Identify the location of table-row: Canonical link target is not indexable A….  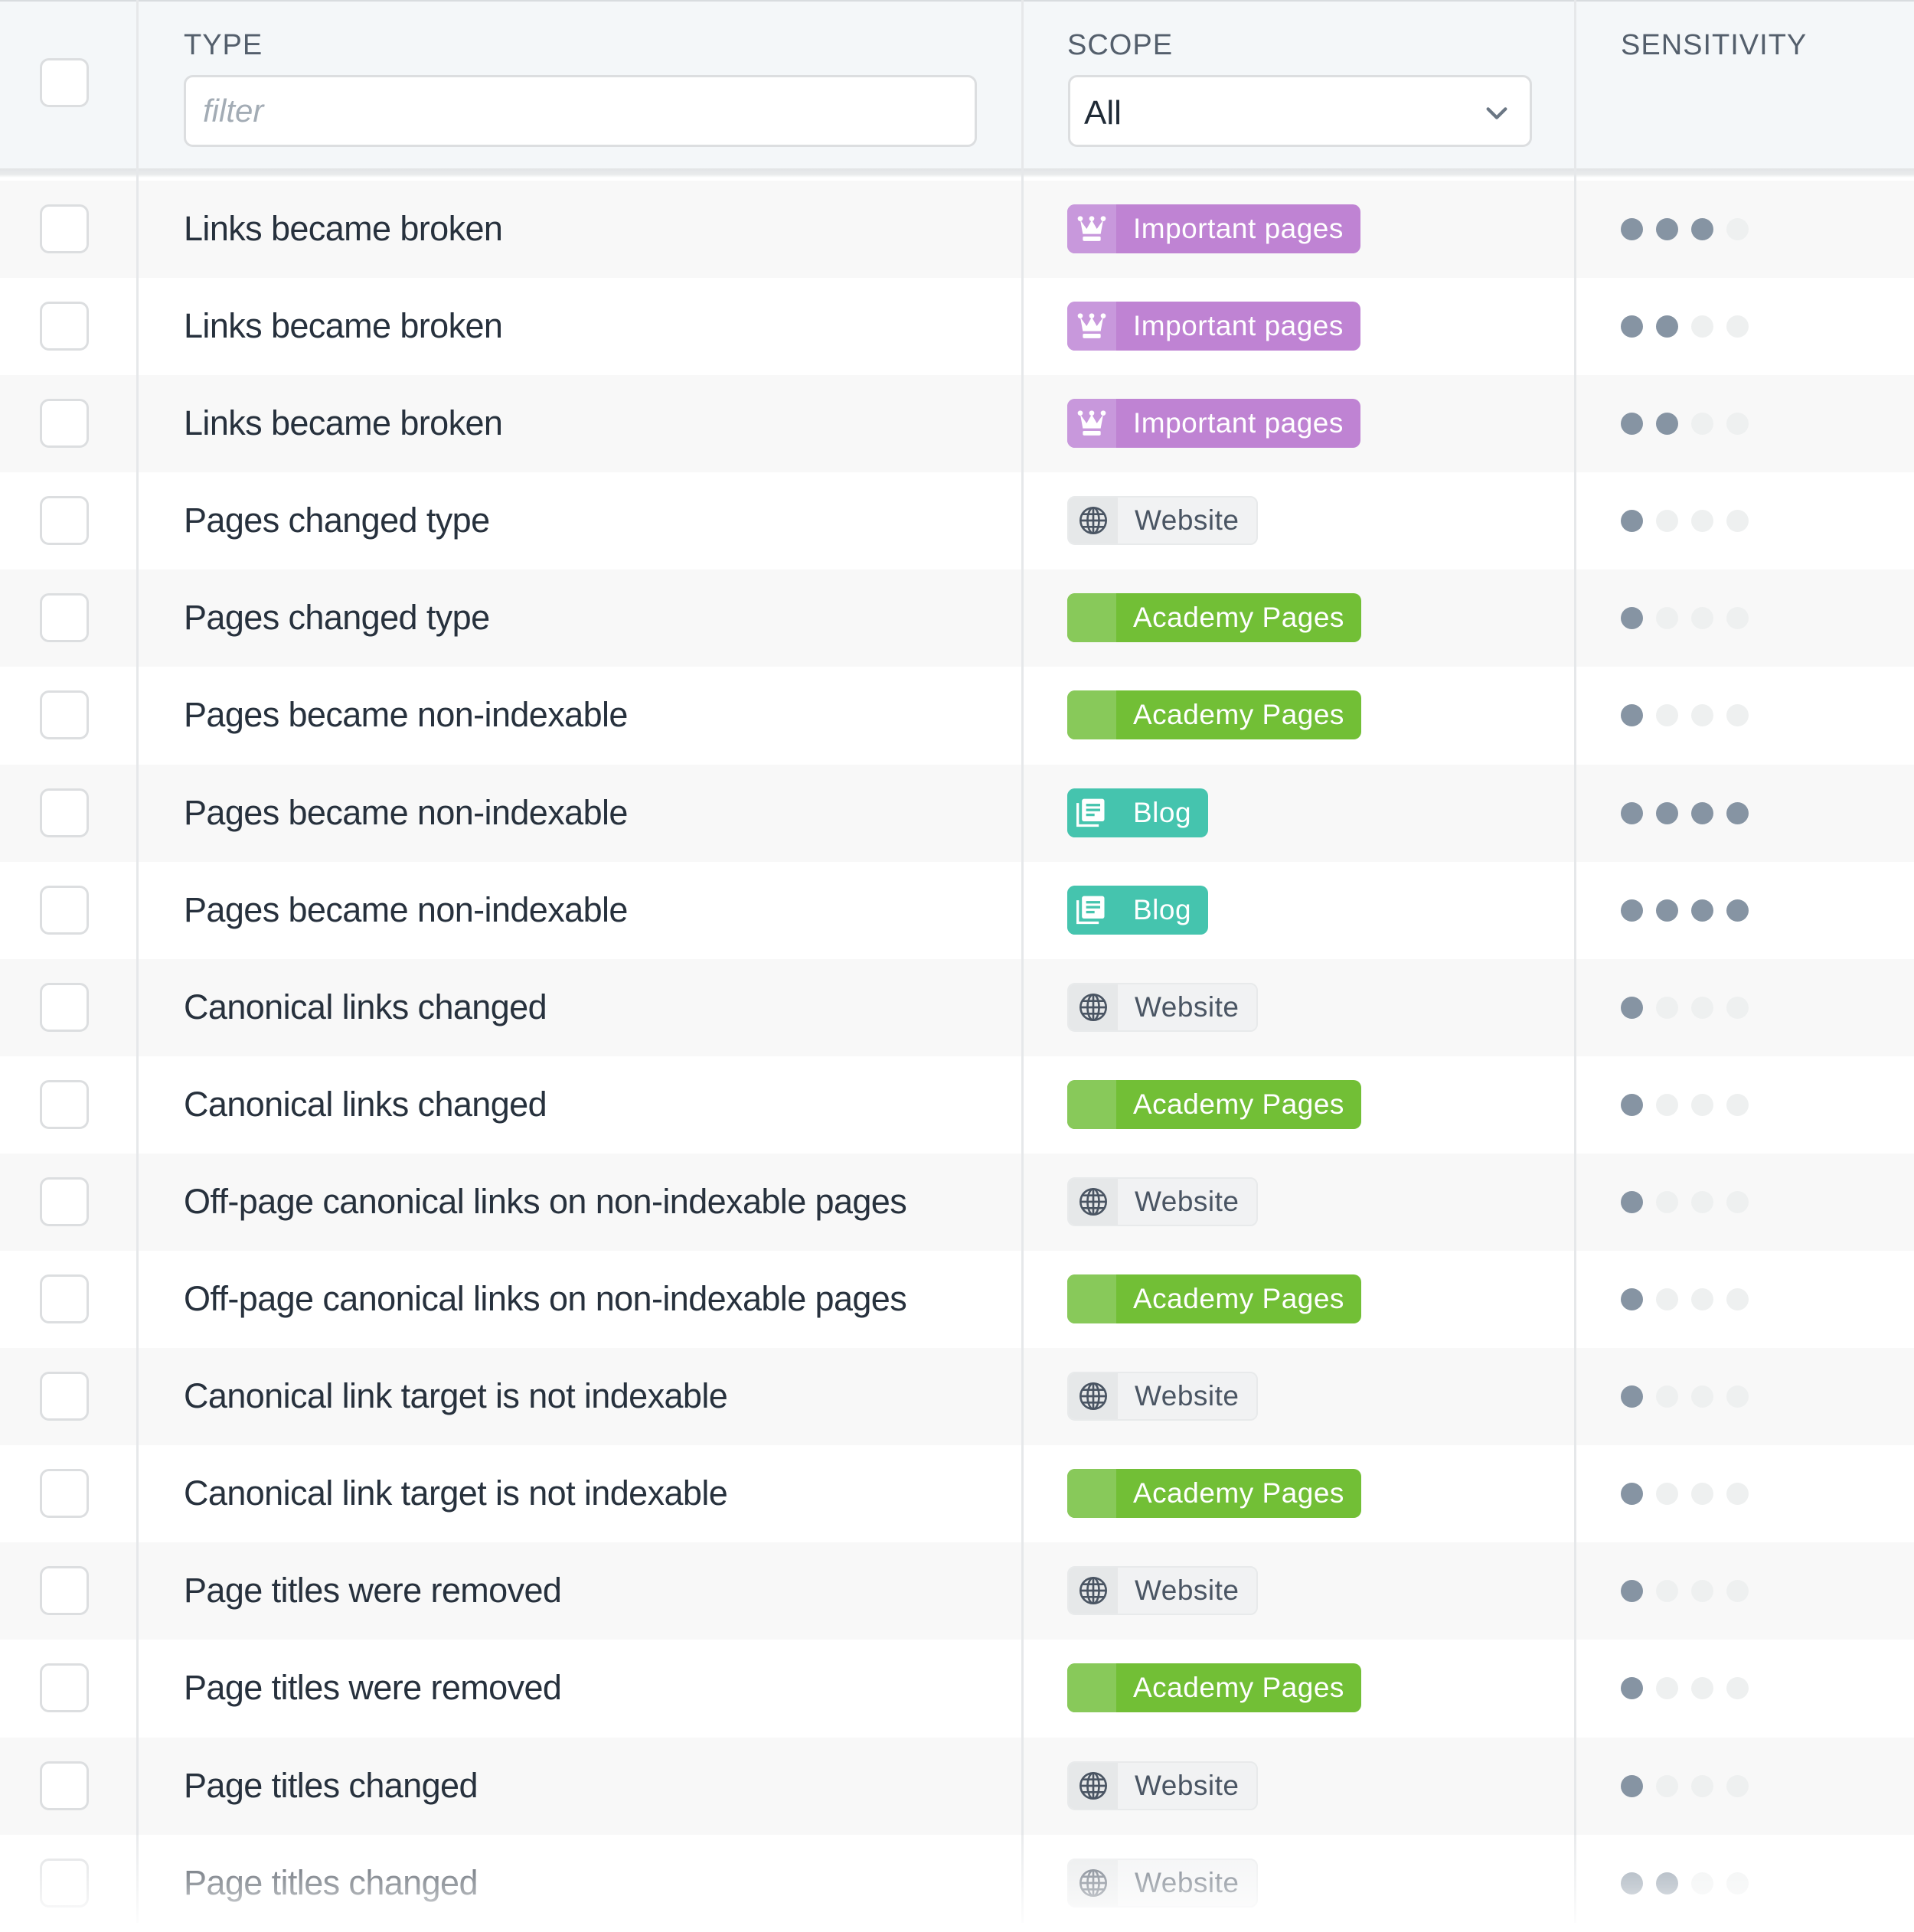
(957, 1494).